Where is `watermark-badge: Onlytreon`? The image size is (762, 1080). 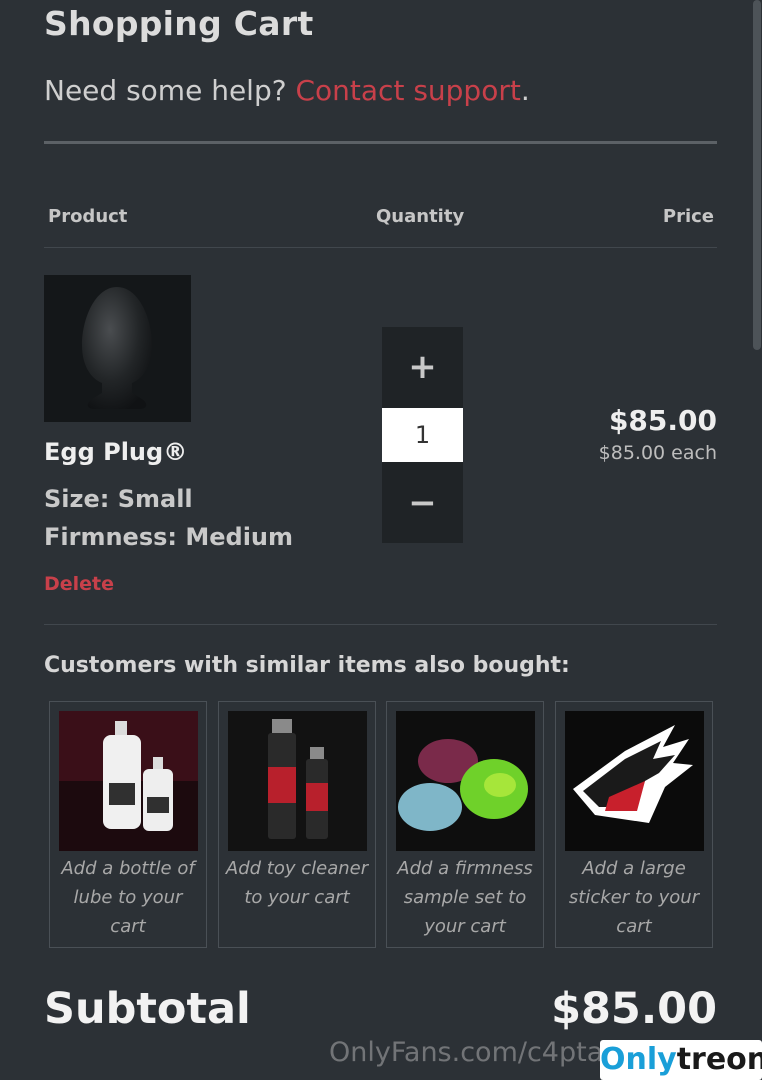 watermark-badge: Onlytreon is located at coordinates (681, 1060).